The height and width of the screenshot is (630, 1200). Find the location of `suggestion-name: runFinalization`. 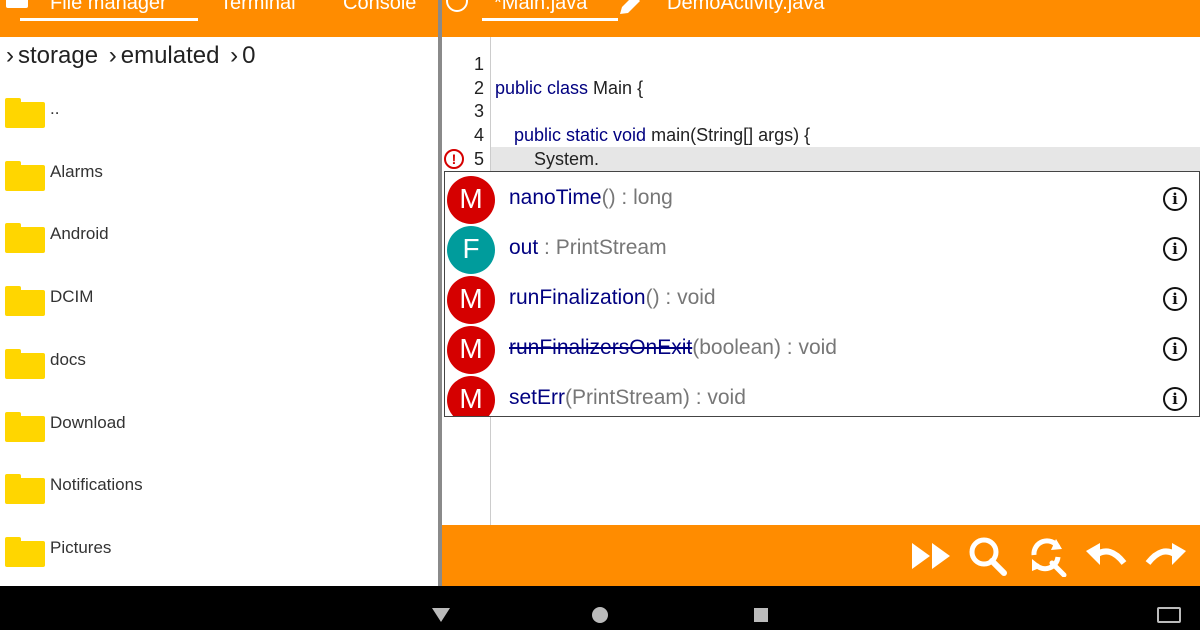

suggestion-name: runFinalization is located at coordinates (577, 297).